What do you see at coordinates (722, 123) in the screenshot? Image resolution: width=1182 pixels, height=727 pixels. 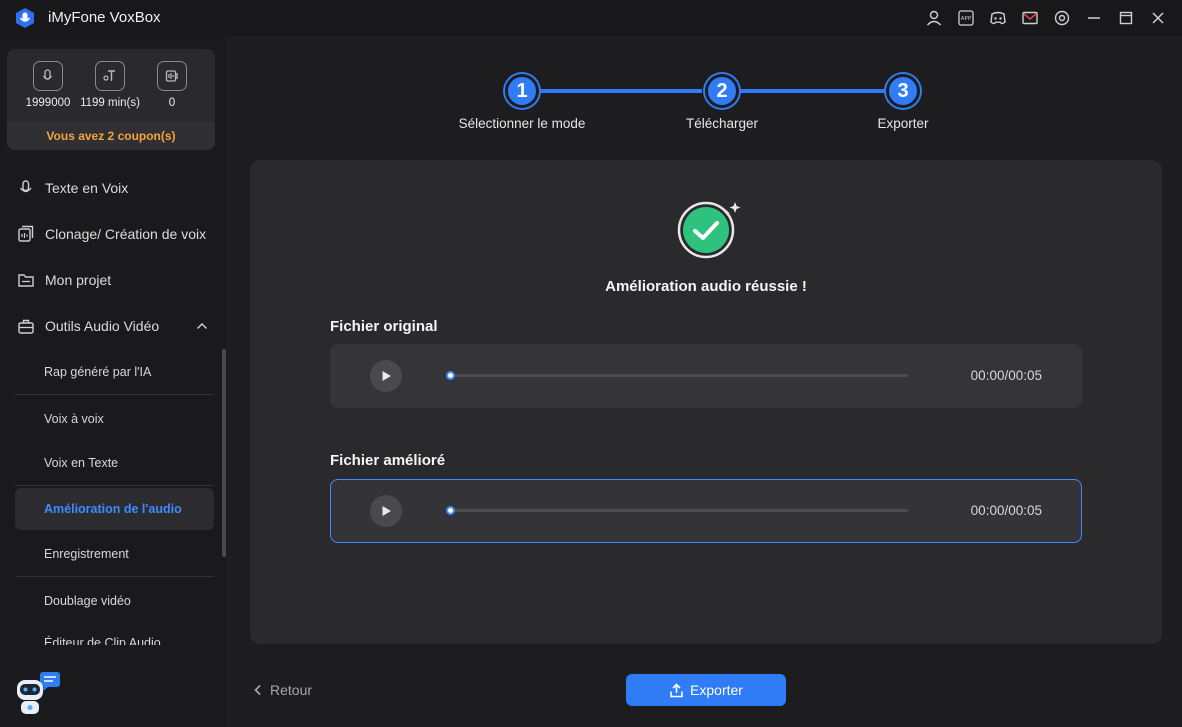 I see `step-2-label: Télécharger` at bounding box center [722, 123].